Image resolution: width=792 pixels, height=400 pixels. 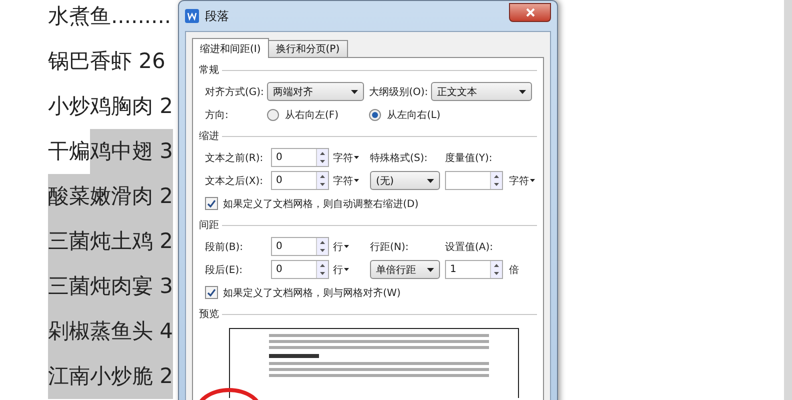 I want to click on document-text: 三菌炖土鸡 2, so click(x=111, y=241).